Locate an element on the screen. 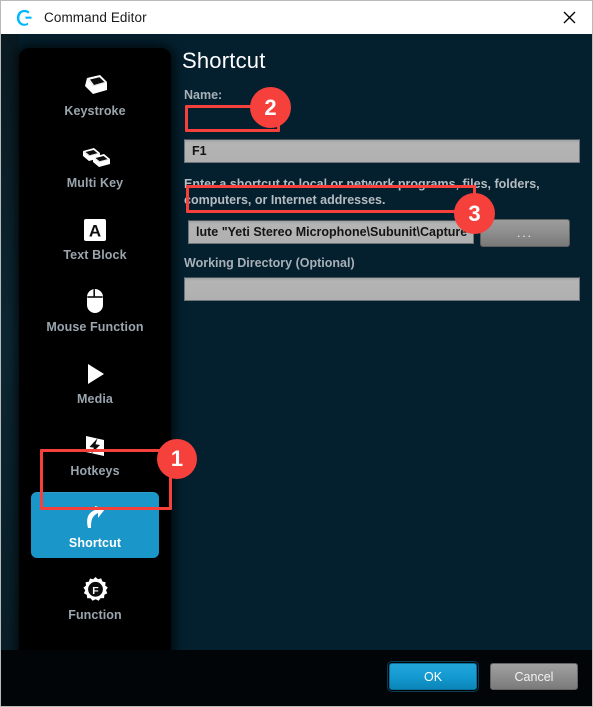 This screenshot has height=707, width=593. sidebar-item-mouse-function: Mouse Function is located at coordinates (95, 309).